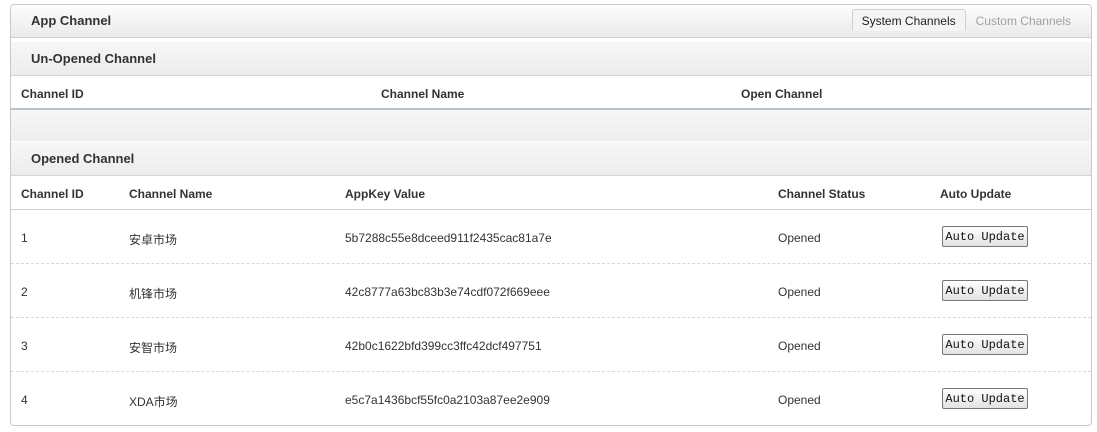 The image size is (1097, 432). What do you see at coordinates (447, 400) in the screenshot?
I see `appkey-value: e5c7a1436bcf55fc0a2103a87ee2e909` at bounding box center [447, 400].